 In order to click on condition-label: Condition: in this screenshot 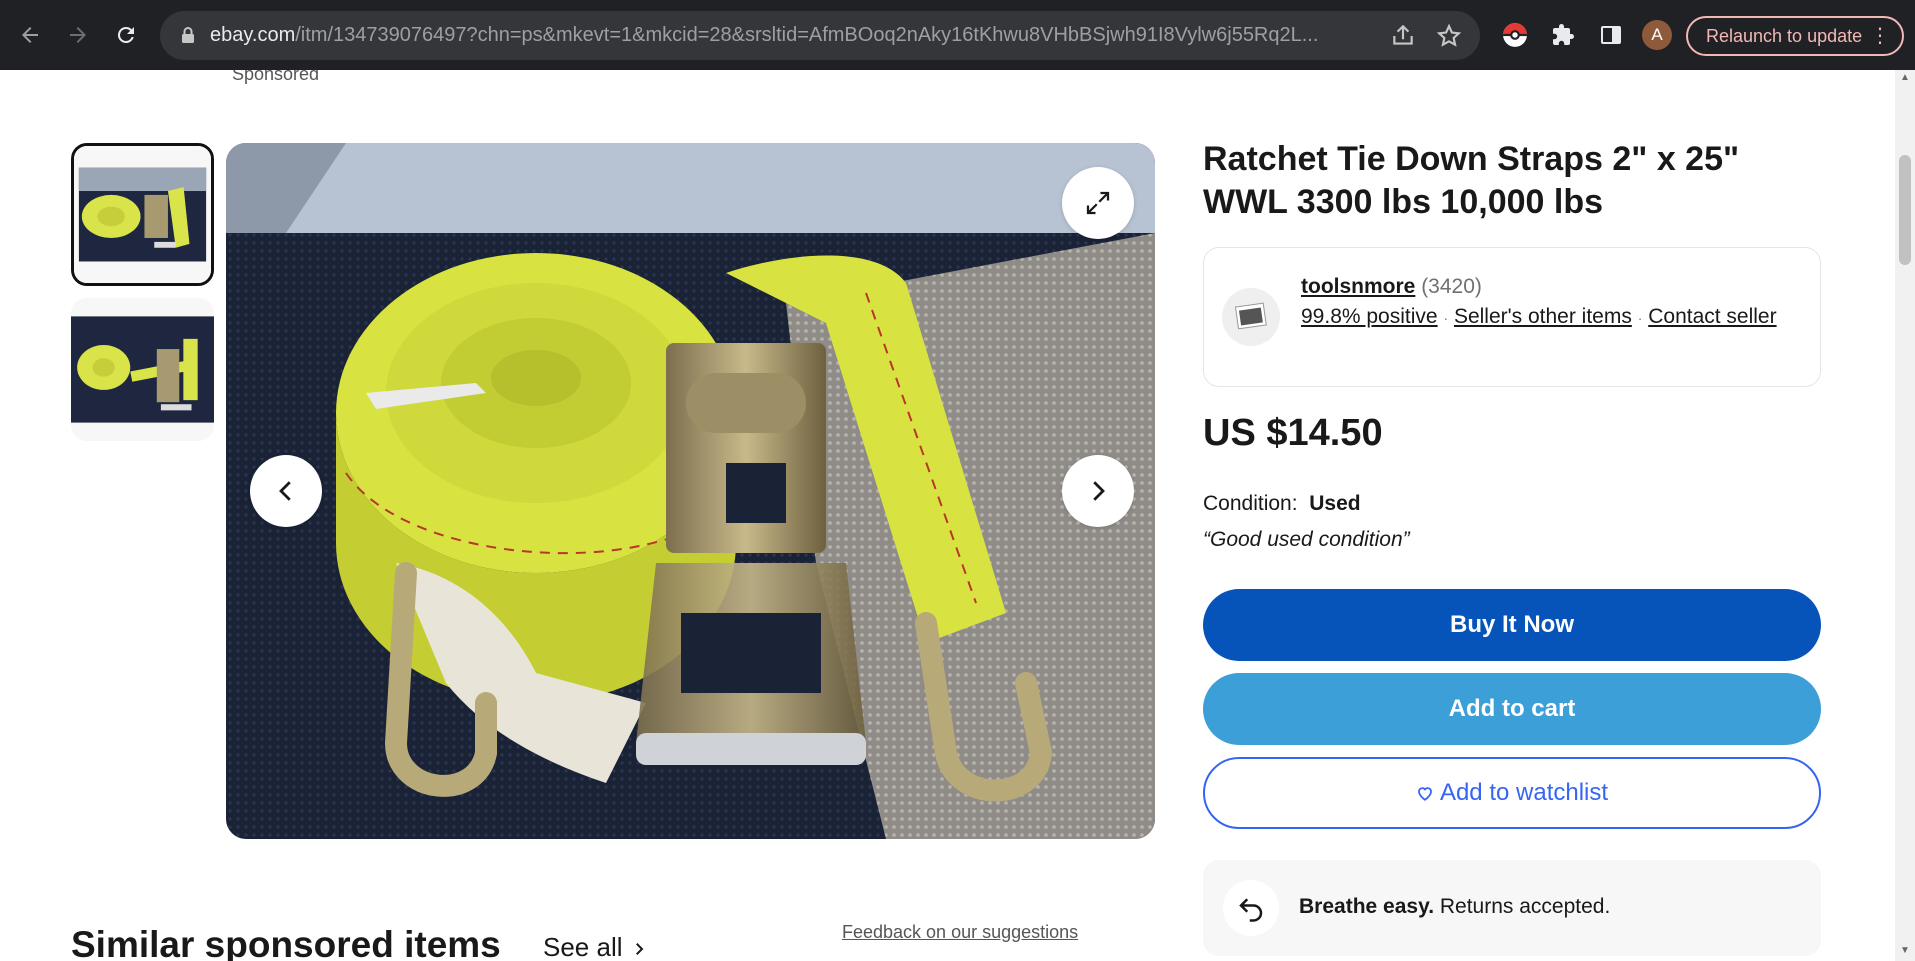, I will do `click(1250, 503)`.